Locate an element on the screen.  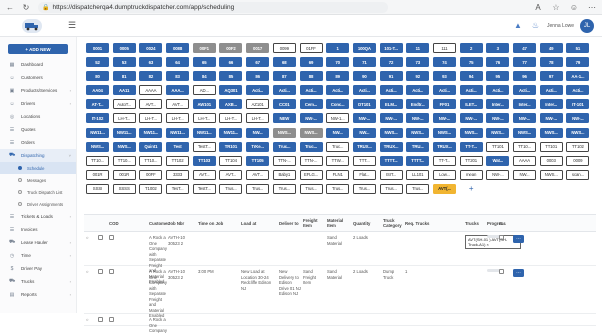
truck-button: TT102 is located at coordinates (578, 146).